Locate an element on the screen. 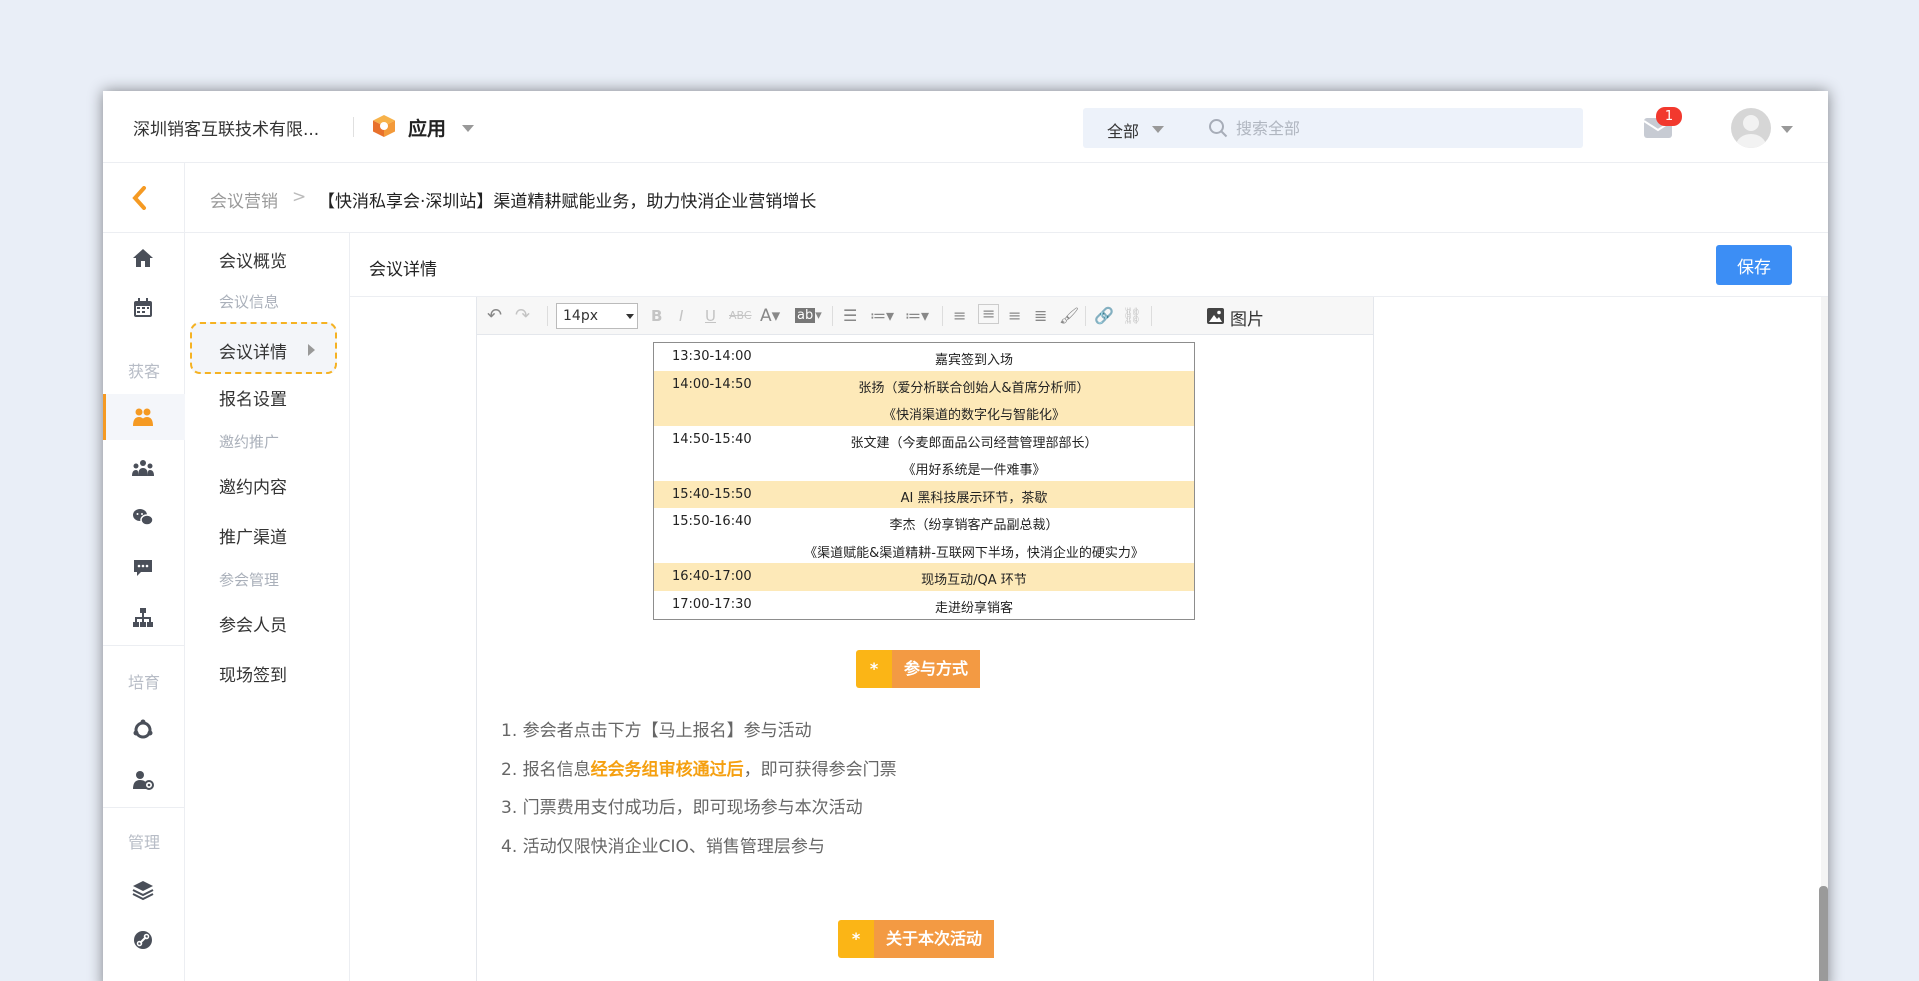  search-input is located at coordinates (1396, 128).